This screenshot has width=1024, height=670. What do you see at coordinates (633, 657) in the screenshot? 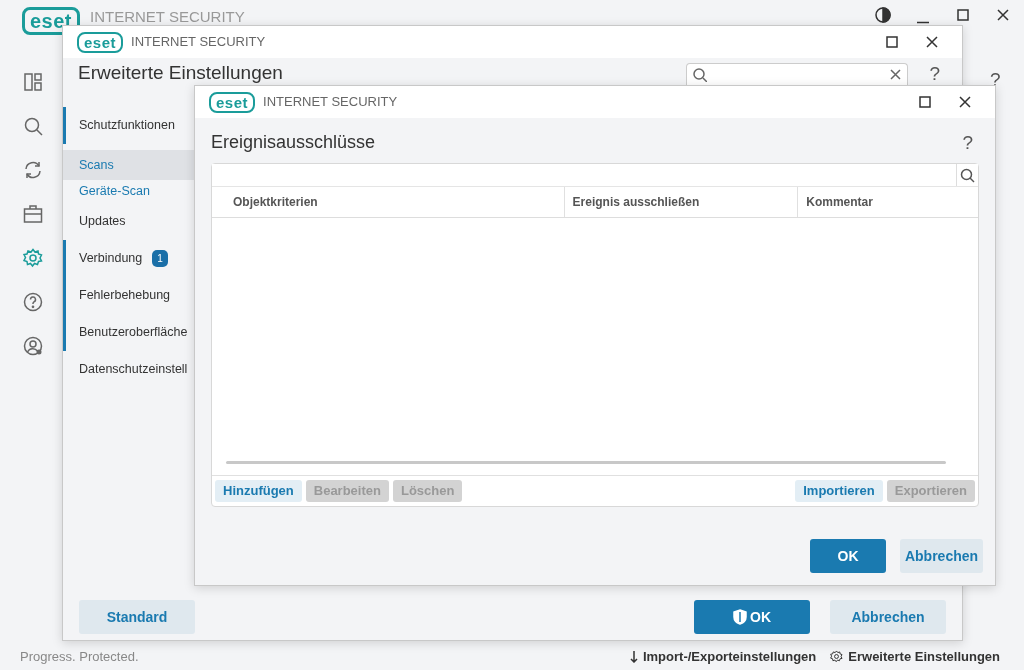
I see `download-icon` at bounding box center [633, 657].